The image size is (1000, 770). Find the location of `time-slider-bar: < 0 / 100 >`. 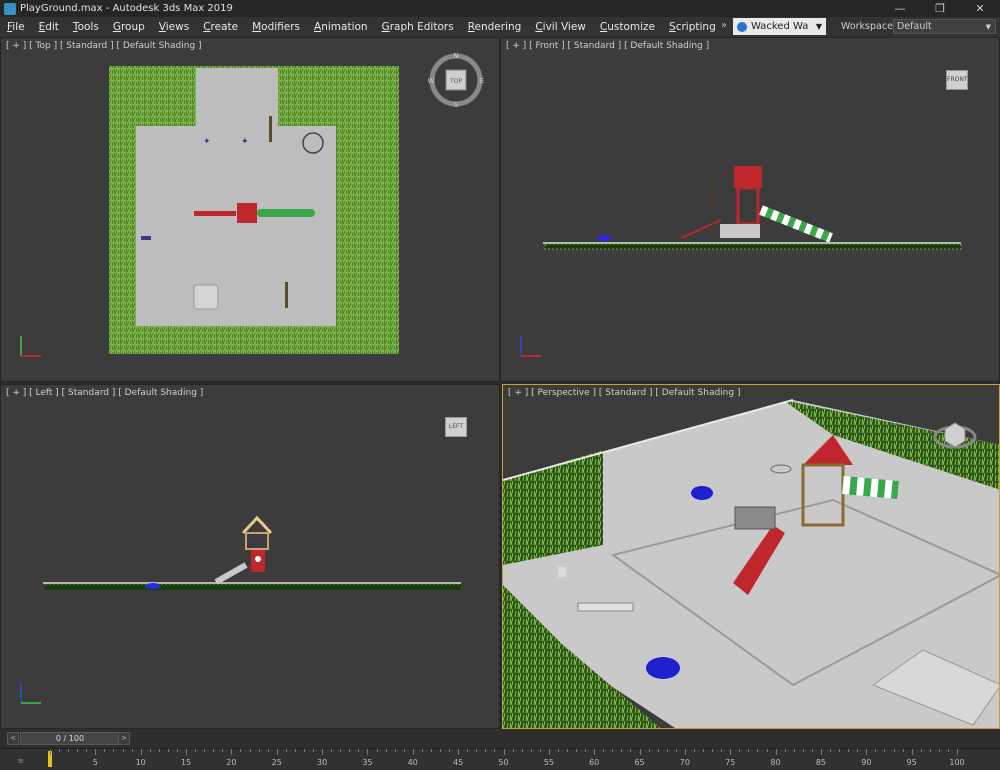

time-slider-bar: < 0 / 100 > is located at coordinates (500, 738).